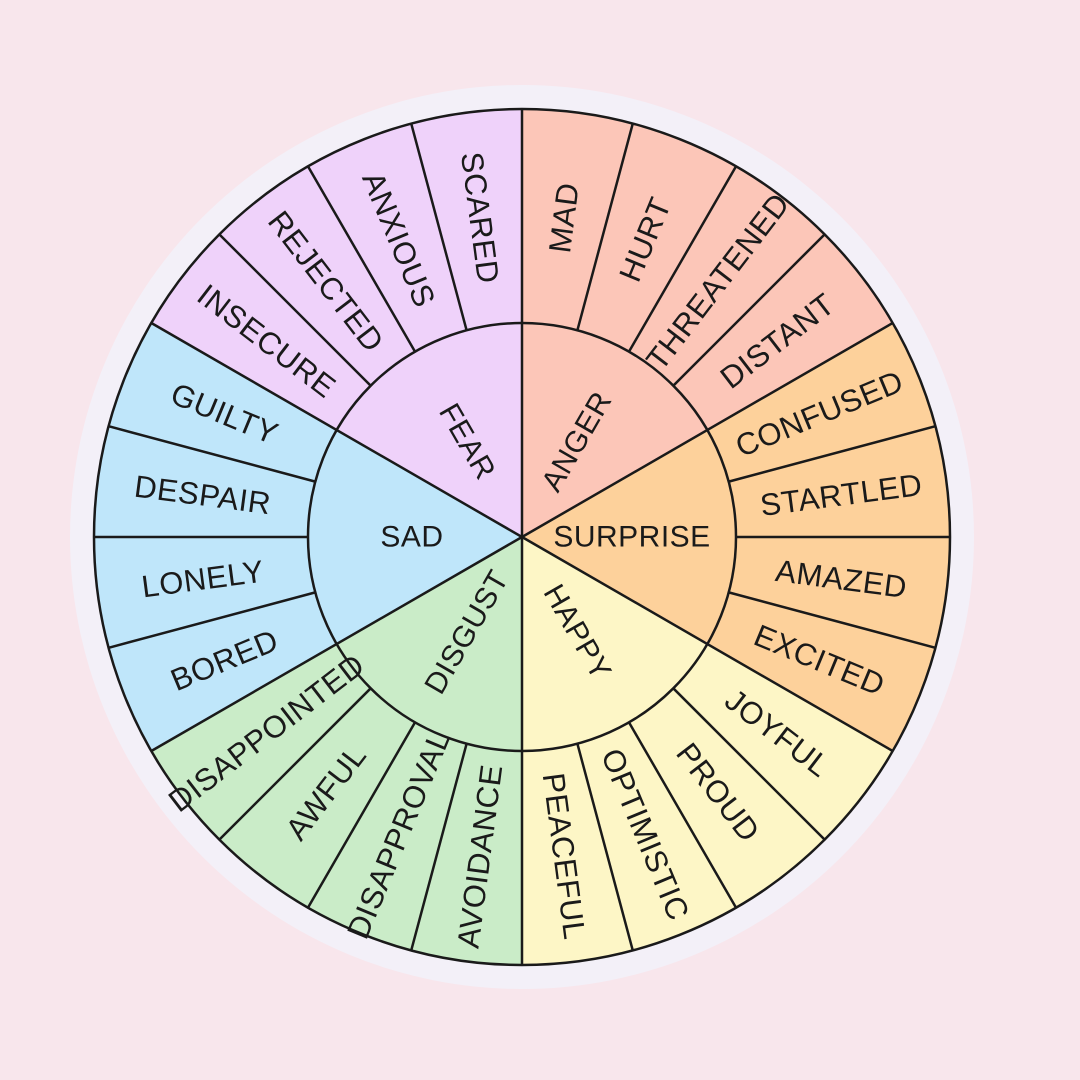 The image size is (1080, 1080). What do you see at coordinates (411, 537) in the screenshot?
I see `core-label-sad: SAD` at bounding box center [411, 537].